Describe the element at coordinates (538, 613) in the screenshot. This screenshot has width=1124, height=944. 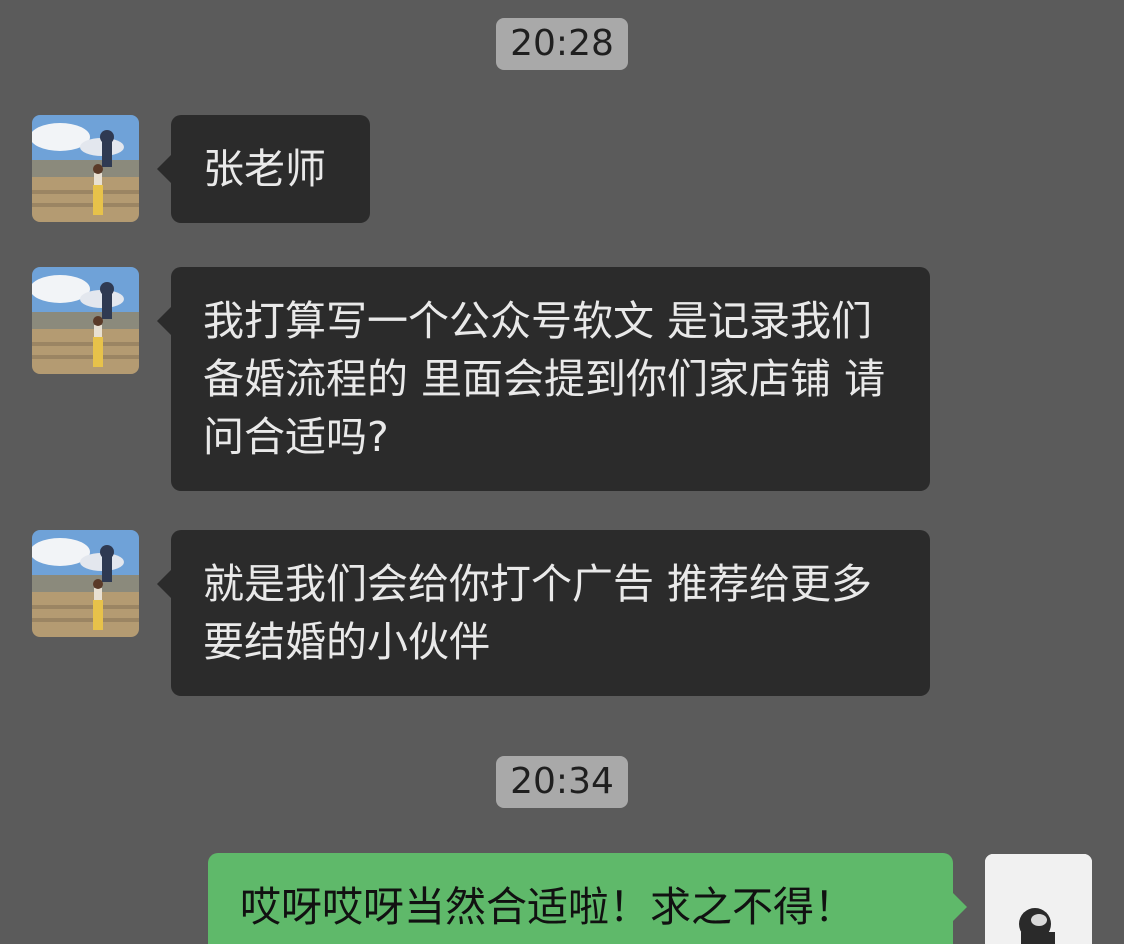
I see `message-text: 就是我们会给你打个广告 推荐给更多要结婚的小伙伴` at that location.